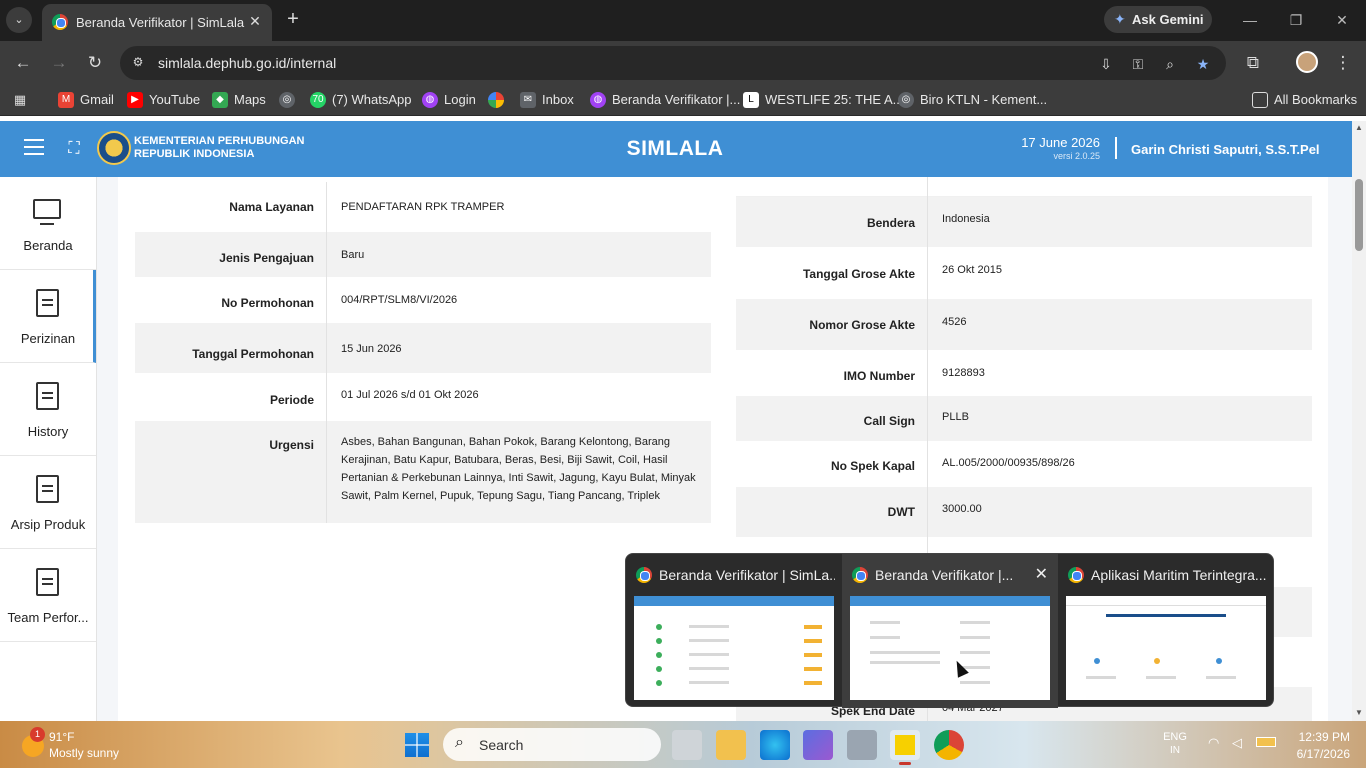 The image size is (1366, 768). Describe the element at coordinates (86, 101) in the screenshot. I see `bookmark-gmail: M Gmail` at that location.